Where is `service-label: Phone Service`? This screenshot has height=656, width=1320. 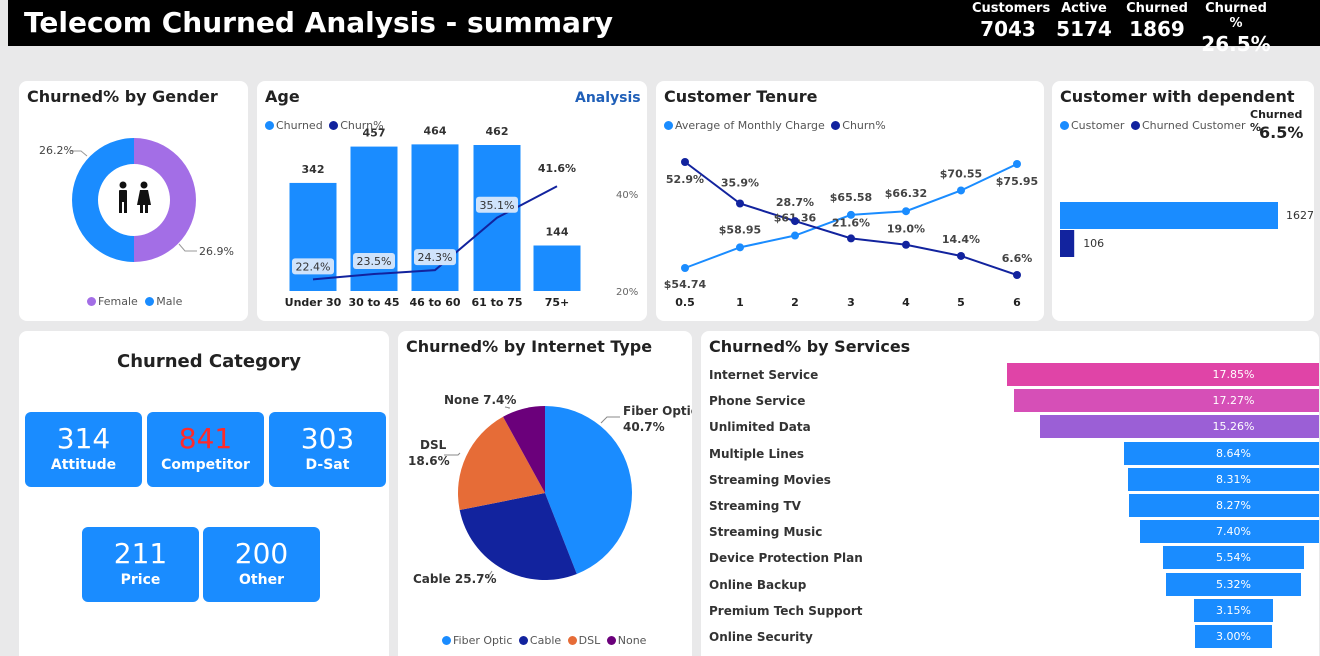 service-label: Phone Service is located at coordinates (757, 401).